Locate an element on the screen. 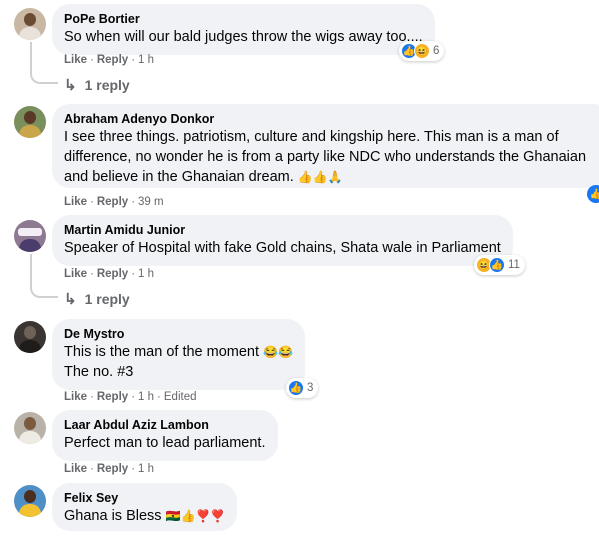 The width and height of the screenshot is (599, 536). comment-actions: Like · Reply · 1 h · Edited is located at coordinates (130, 397).